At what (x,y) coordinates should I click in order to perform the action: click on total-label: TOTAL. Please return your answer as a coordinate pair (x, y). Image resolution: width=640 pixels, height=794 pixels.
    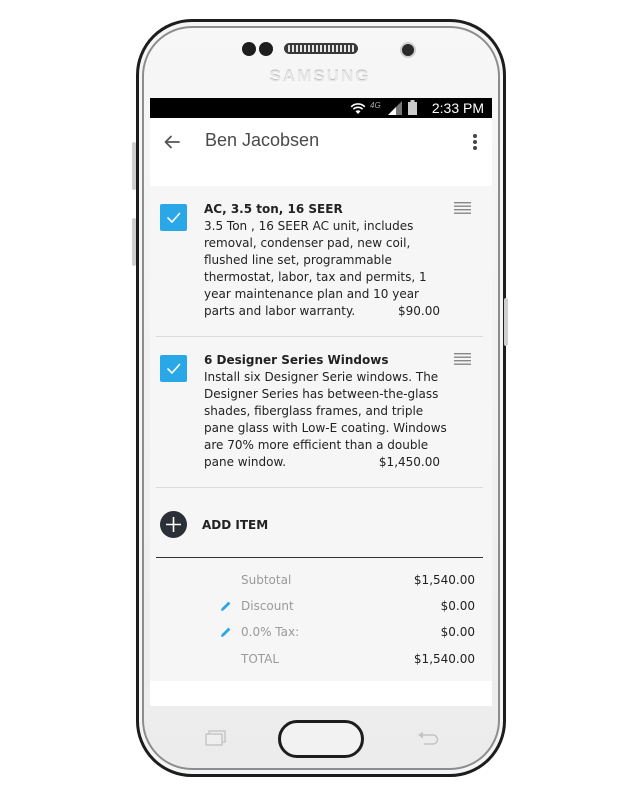
    Looking at the image, I should click on (260, 659).